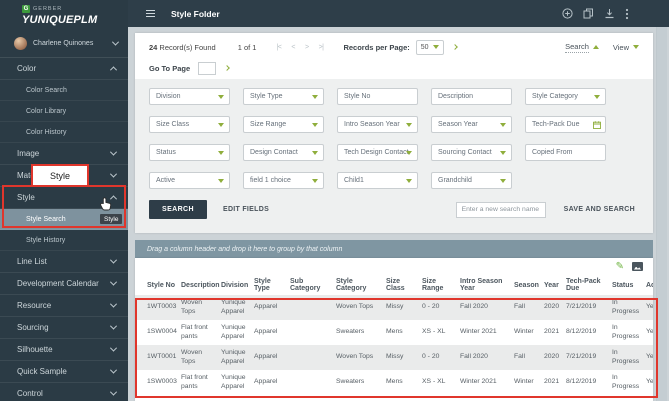 The height and width of the screenshot is (401, 669). What do you see at coordinates (64, 111) in the screenshot?
I see `sidebar-item-color-library: Color Library` at bounding box center [64, 111].